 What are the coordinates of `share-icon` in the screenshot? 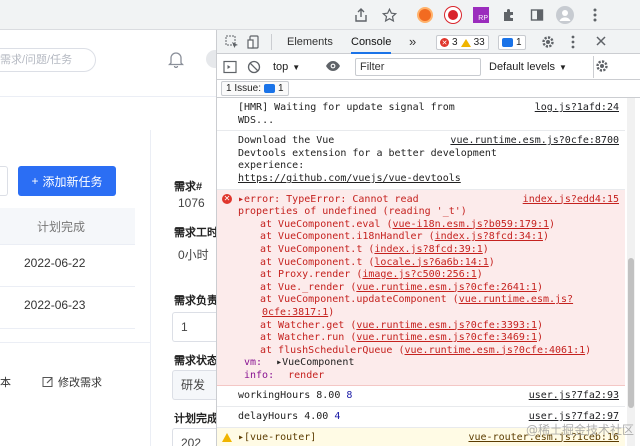 It's located at (361, 15).